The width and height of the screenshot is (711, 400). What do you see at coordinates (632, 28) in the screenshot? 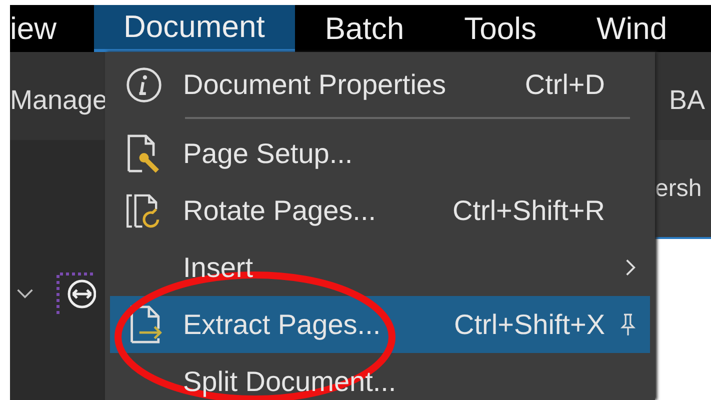
I see `menu-bar-item: Wind` at bounding box center [632, 28].